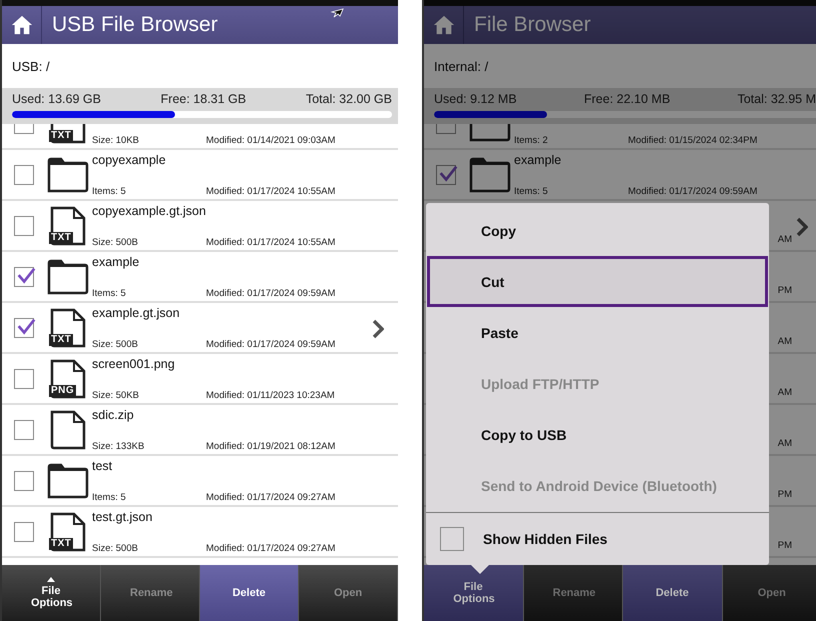 The image size is (816, 621). What do you see at coordinates (56, 99) in the screenshot?
I see `used-label: Used: 13.69 GB` at bounding box center [56, 99].